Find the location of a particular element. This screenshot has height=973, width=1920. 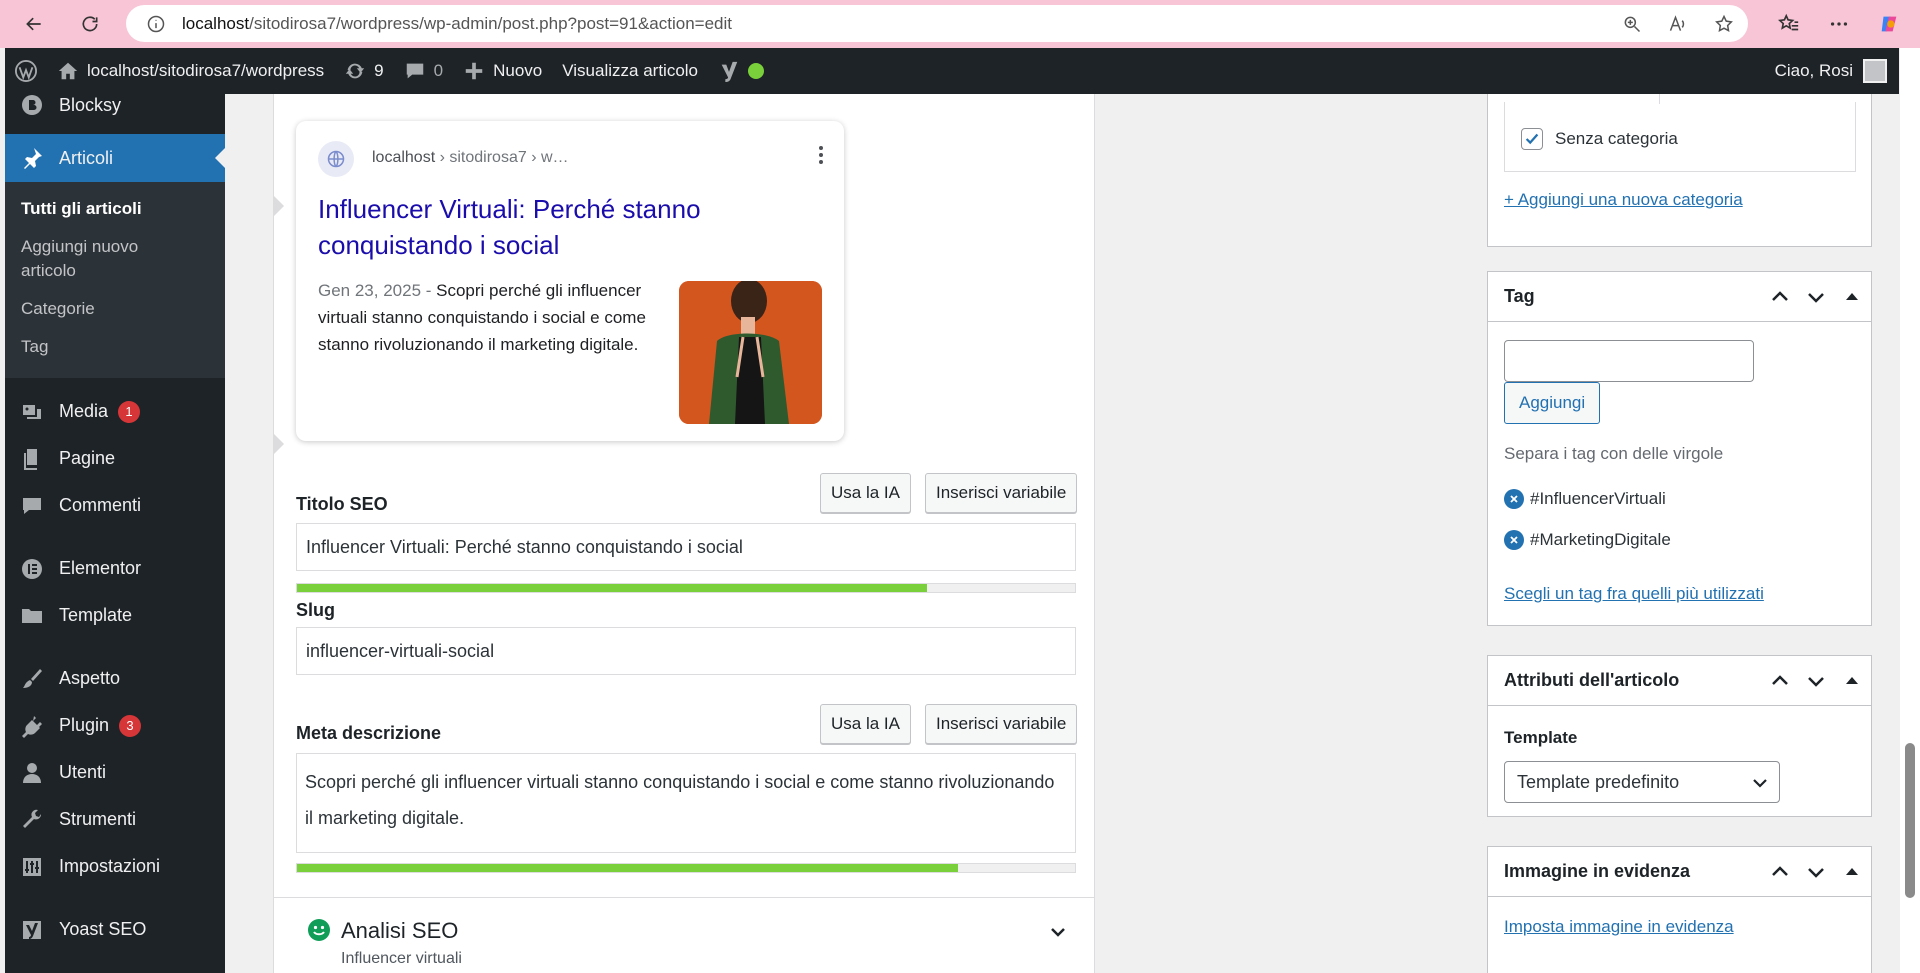

menu-item-media: Media 1 is located at coordinates (115, 411).